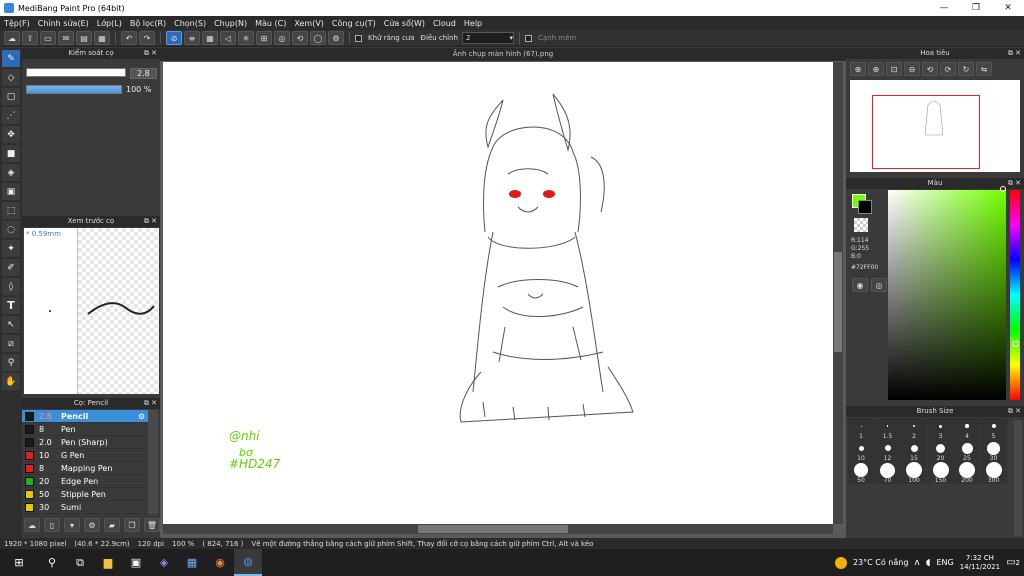 The image size is (1024, 576). Describe the element at coordinates (916, 563) in the screenshot. I see `network-icon: ʌ` at that location.